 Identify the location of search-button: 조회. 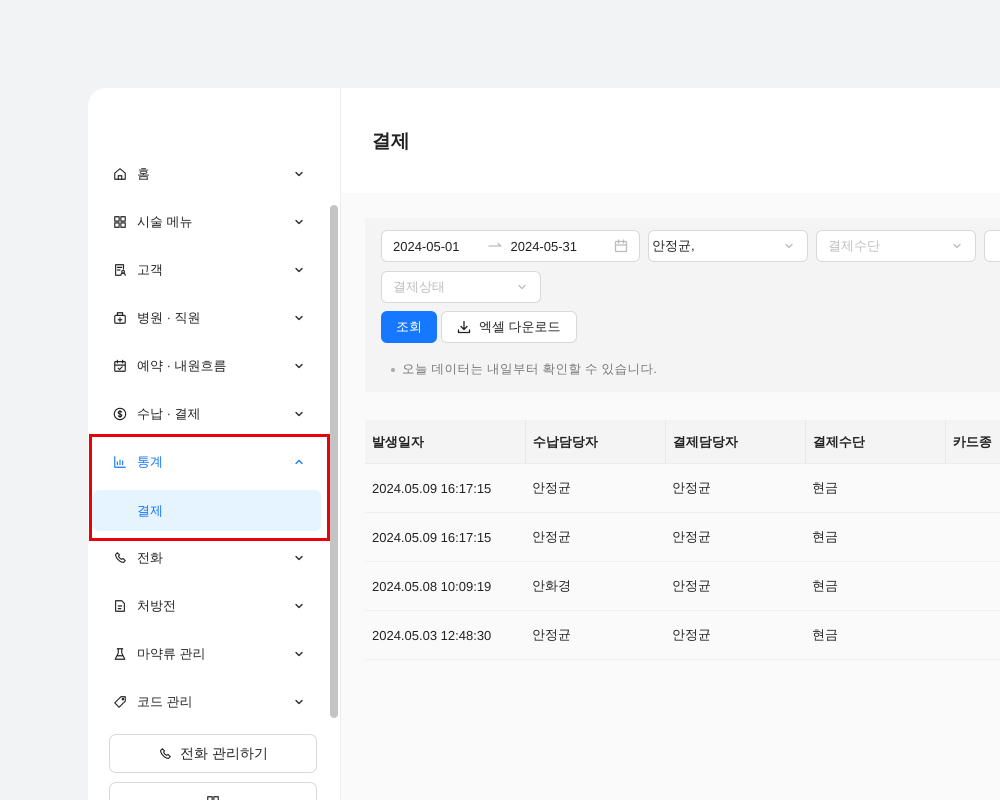
(409, 327).